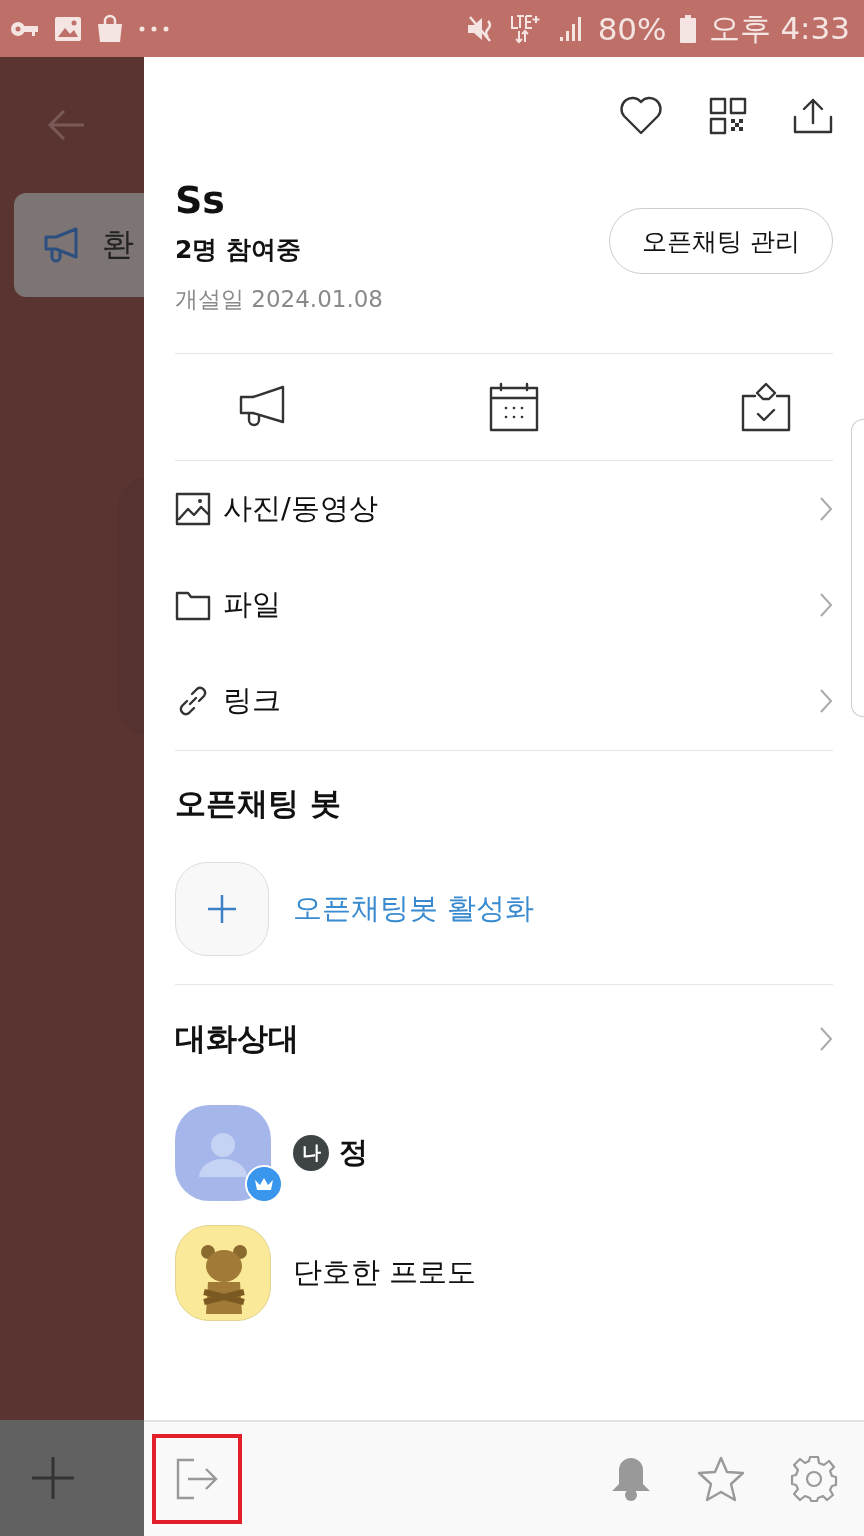 This screenshot has height=1536, width=864. I want to click on back-arrow-icon, so click(66, 125).